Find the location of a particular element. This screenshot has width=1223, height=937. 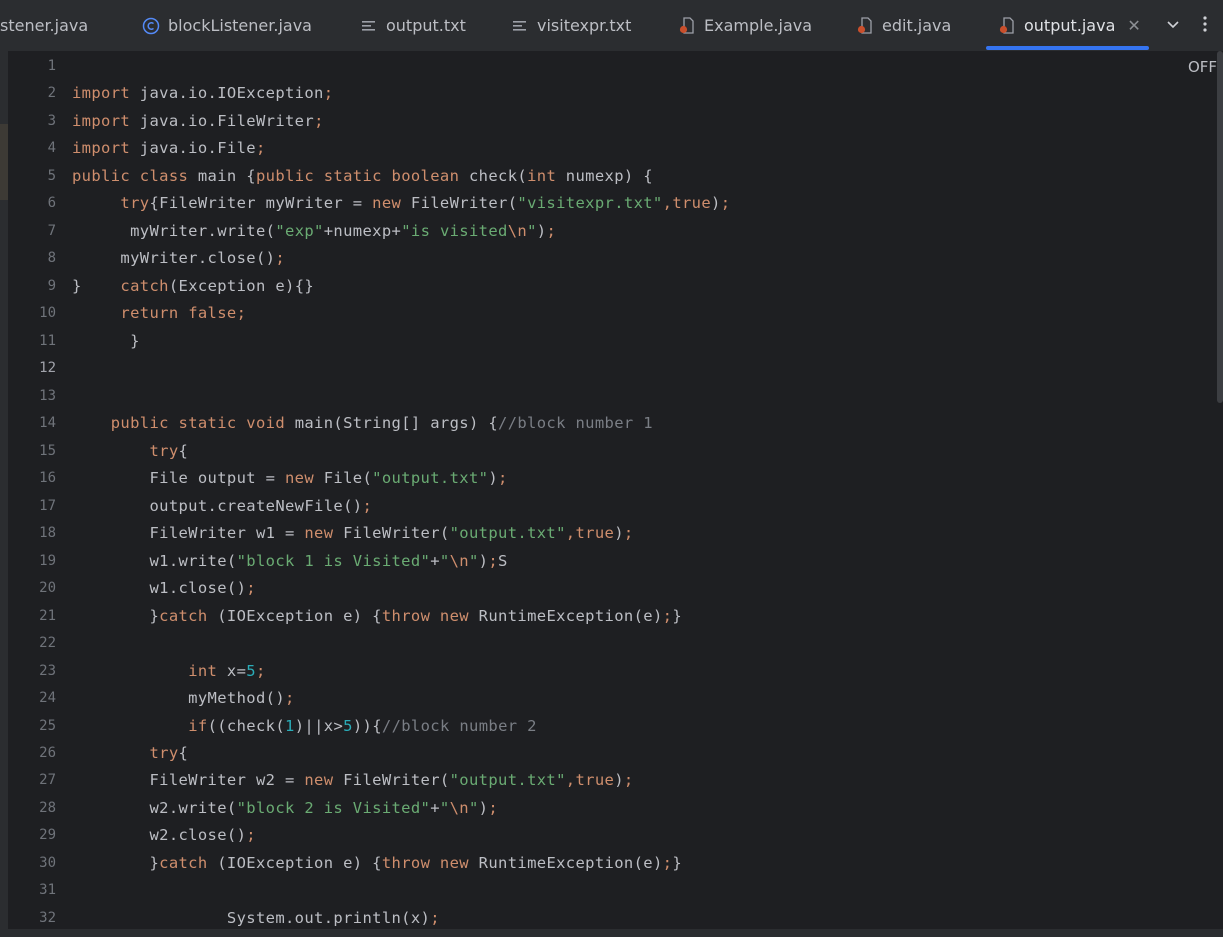

code-token: System.out.println(x) is located at coordinates (251, 917).